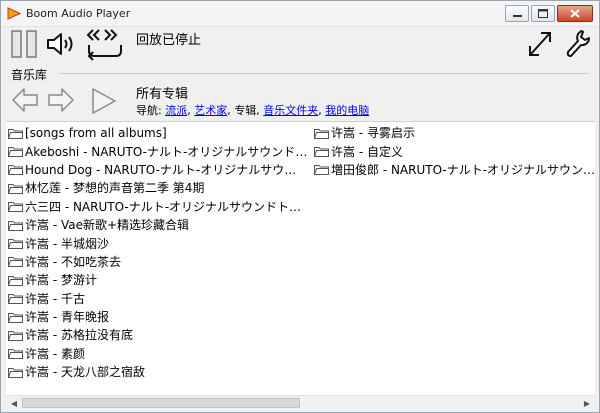 The height and width of the screenshot is (413, 600). Describe the element at coordinates (300, 46) in the screenshot. I see `player-toolbar: 回放已停止` at that location.